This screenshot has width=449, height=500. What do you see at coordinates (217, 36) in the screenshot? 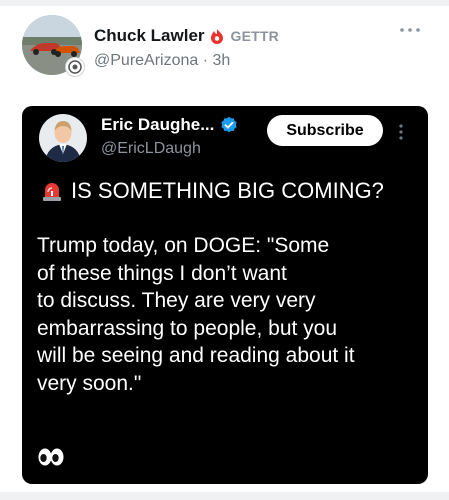
I see `gettr-logo-icon` at bounding box center [217, 36].